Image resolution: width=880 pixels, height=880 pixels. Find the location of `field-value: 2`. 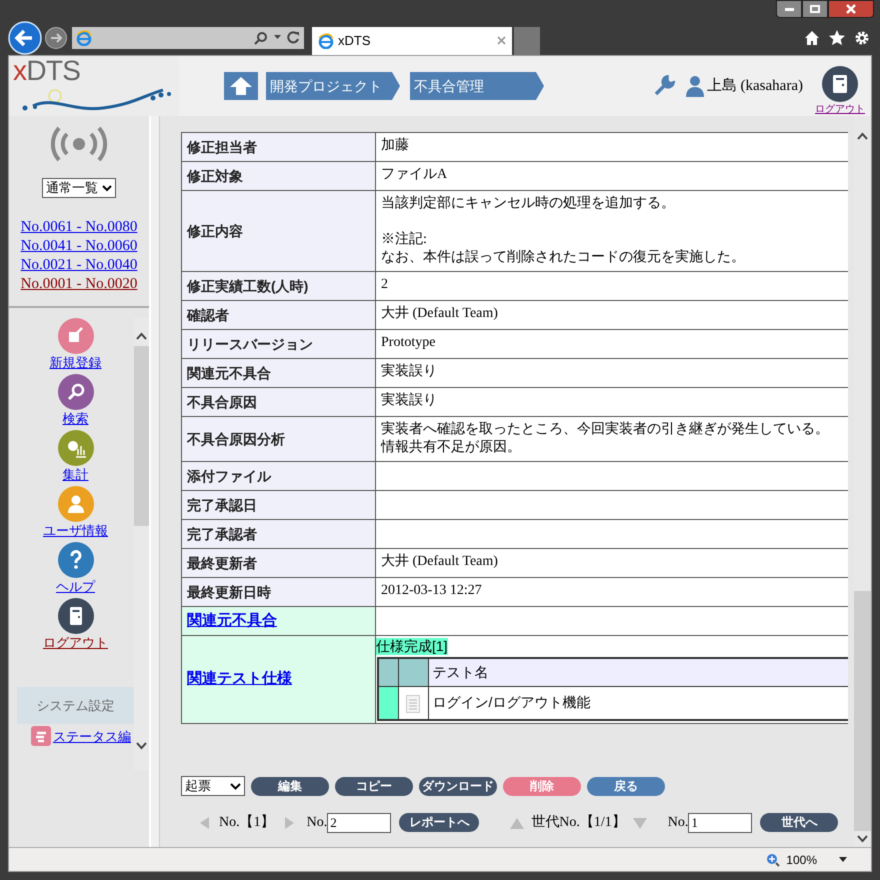

field-value: 2 is located at coordinates (385, 285).